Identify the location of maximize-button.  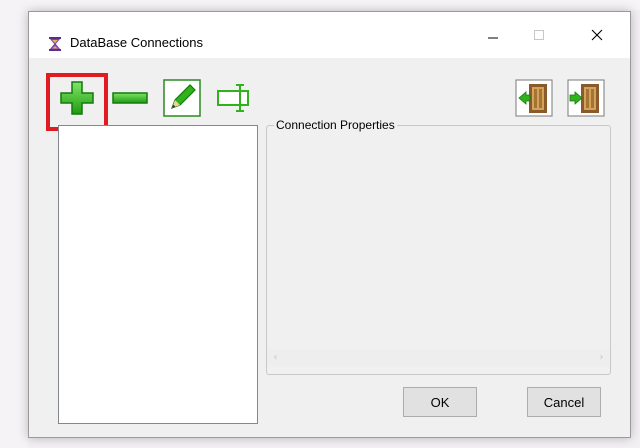
(539, 35).